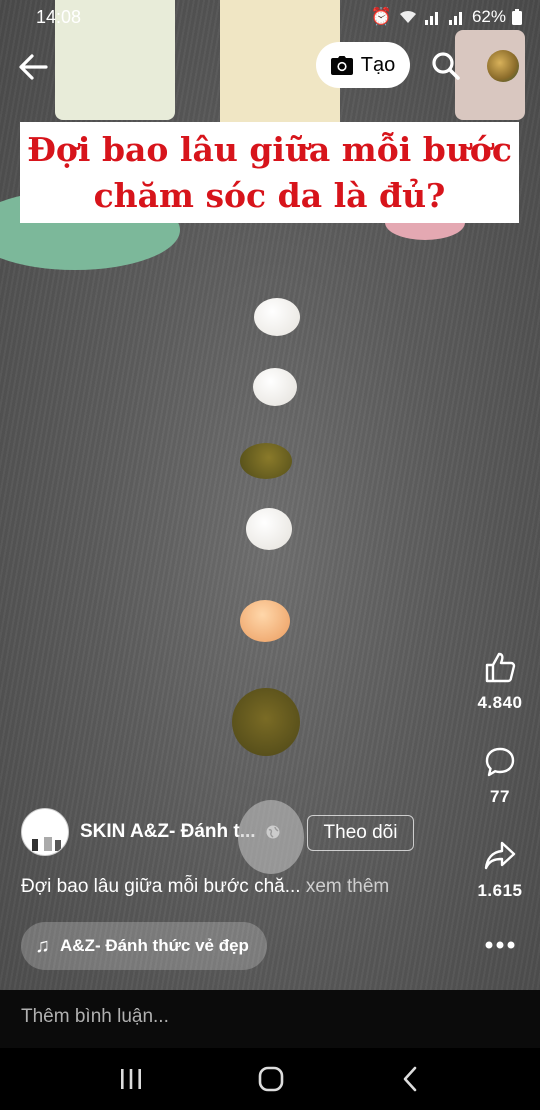 This screenshot has width=540, height=1110. I want to click on follow-button-label: Theo dõi, so click(360, 832).